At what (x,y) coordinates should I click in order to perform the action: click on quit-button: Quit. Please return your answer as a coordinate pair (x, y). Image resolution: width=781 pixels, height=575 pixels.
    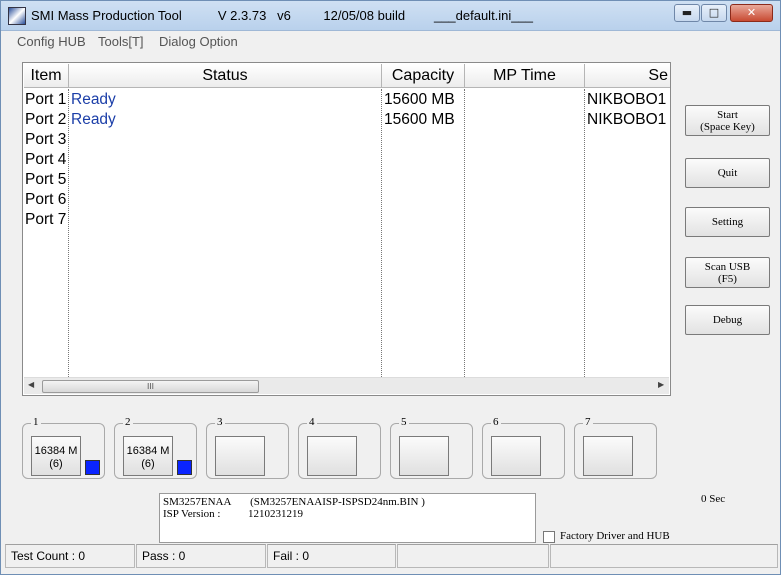
    Looking at the image, I should click on (727, 173).